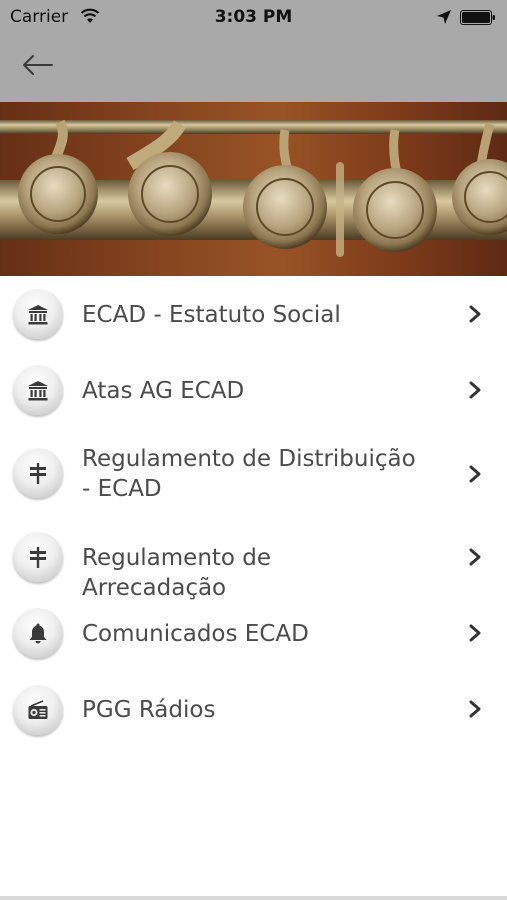 This screenshot has height=900, width=507. I want to click on menu-item-label: PGG Rádios, so click(149, 710).